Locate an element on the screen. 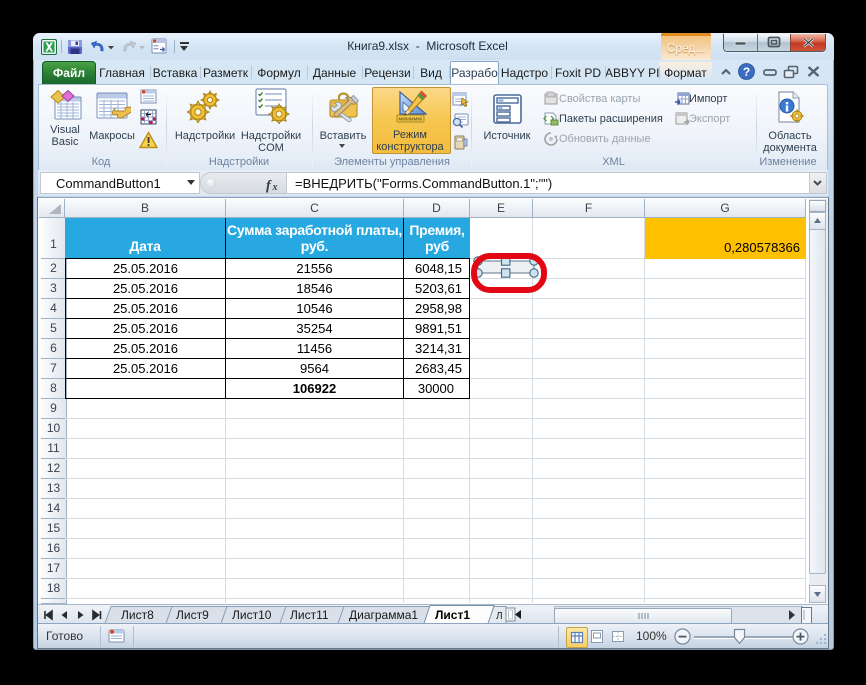 The width and height of the screenshot is (866, 685). svg-text: ммммммі is located at coordinates (411, 120).